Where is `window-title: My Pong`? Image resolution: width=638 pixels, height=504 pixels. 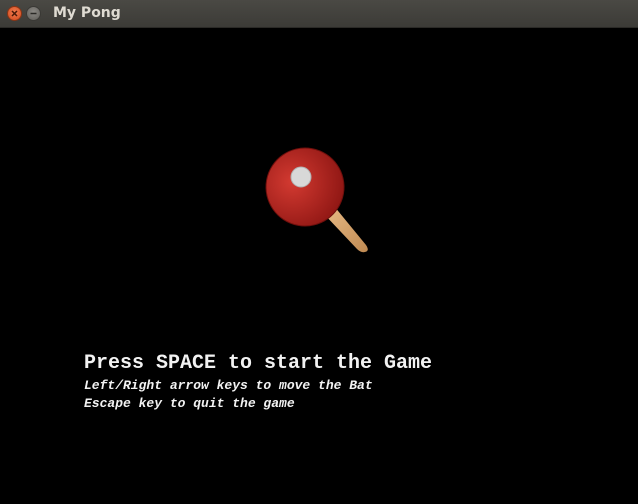 window-title: My Pong is located at coordinates (87, 13).